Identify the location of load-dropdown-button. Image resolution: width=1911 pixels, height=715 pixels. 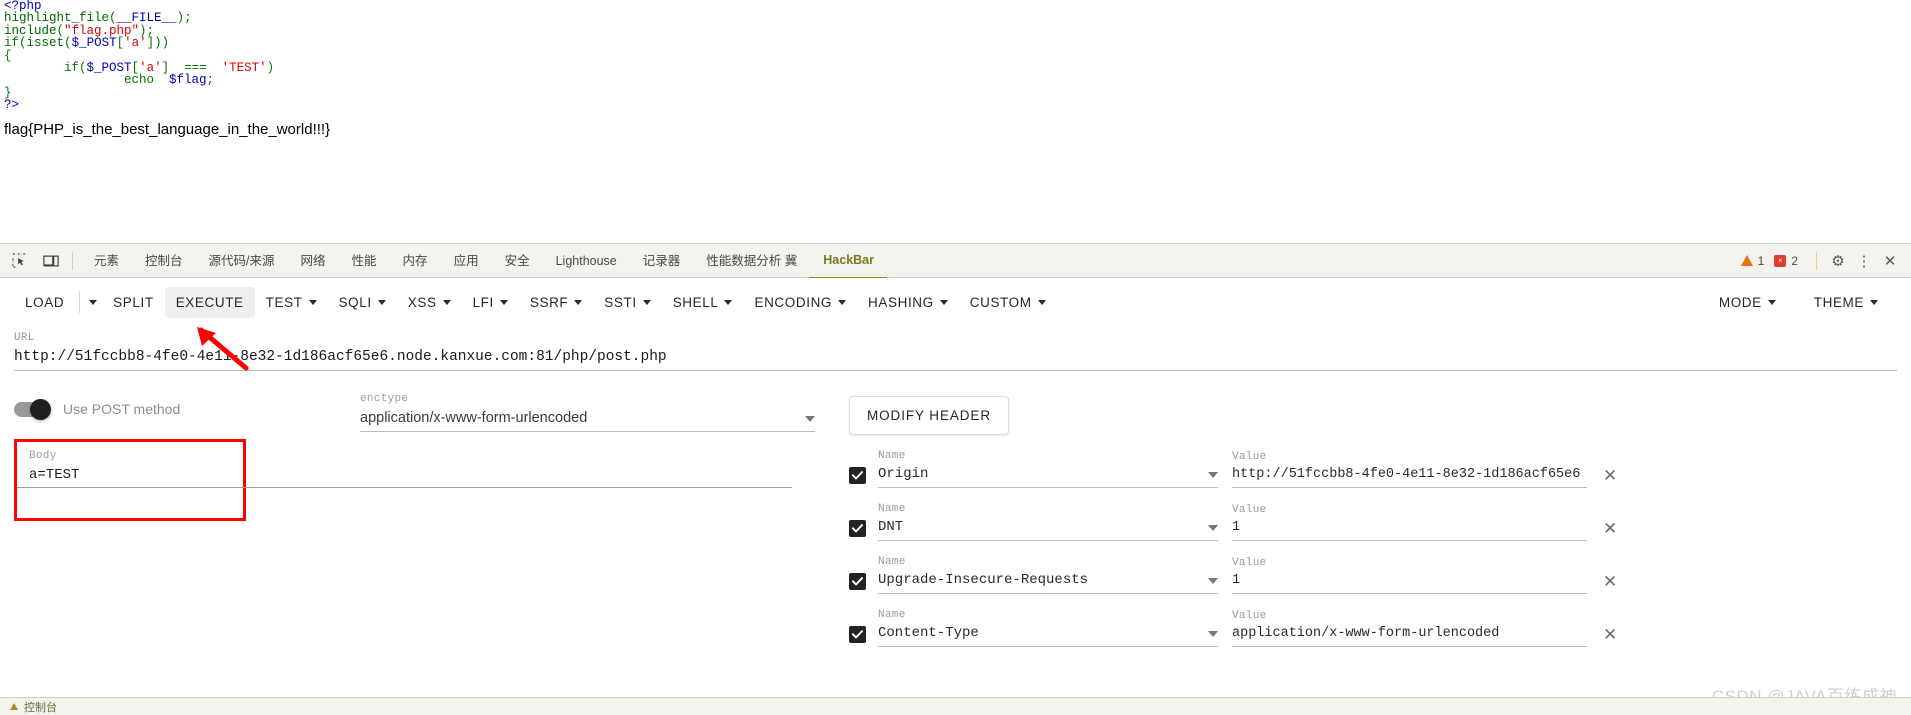
(93, 302).